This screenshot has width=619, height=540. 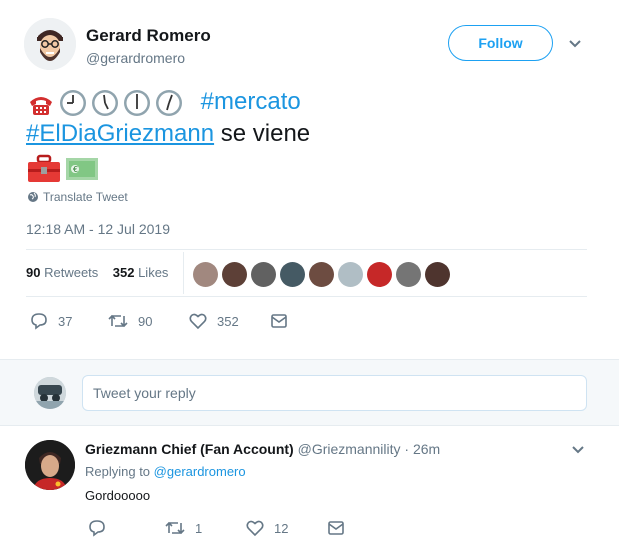 What do you see at coordinates (228, 321) in the screenshot?
I see `like-count: 352` at bounding box center [228, 321].